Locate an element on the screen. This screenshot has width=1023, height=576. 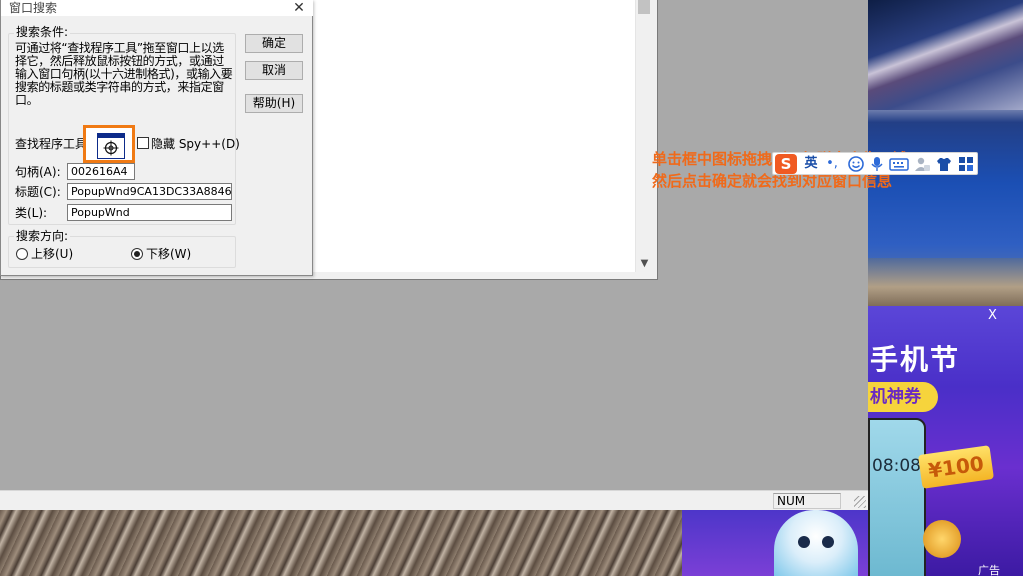
ime-logo-icon: S is located at coordinates (786, 164).